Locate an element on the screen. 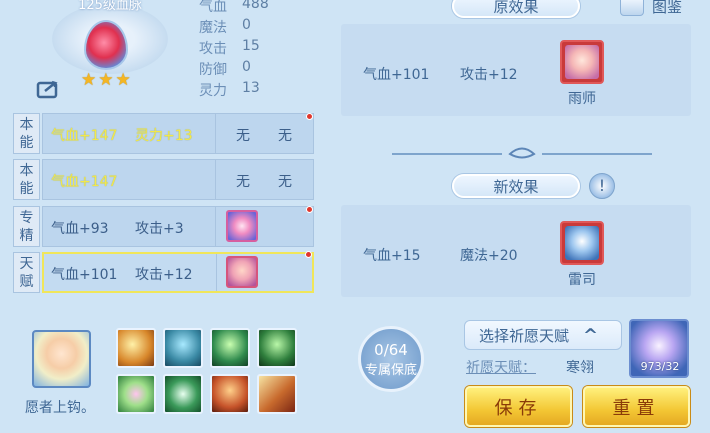  stat-value: 15 is located at coordinates (251, 46).